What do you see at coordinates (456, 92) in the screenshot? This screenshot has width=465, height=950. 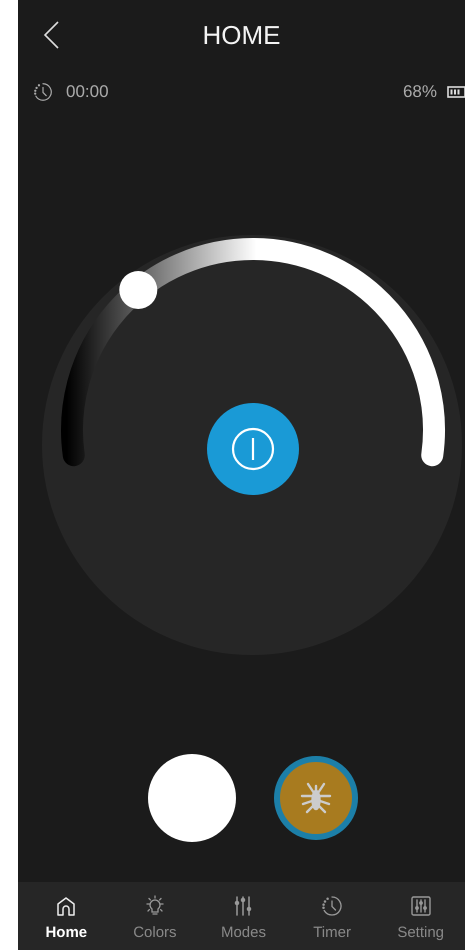 I see `battery-icon` at bounding box center [456, 92].